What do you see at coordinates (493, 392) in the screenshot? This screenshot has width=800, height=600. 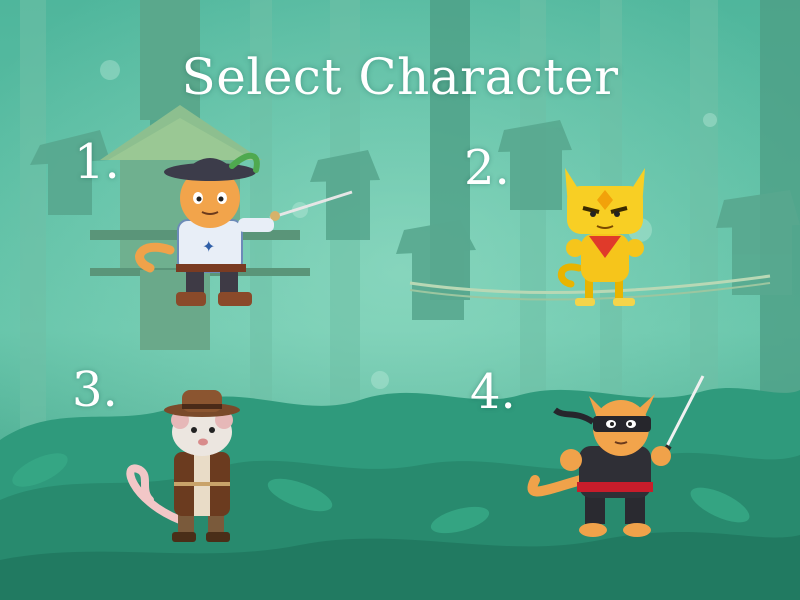 I see `character-4-number: 4.` at bounding box center [493, 392].